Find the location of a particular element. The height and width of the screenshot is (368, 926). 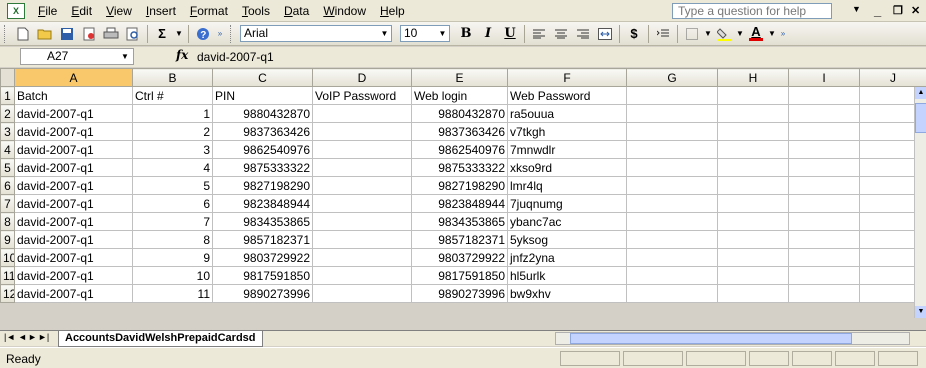

menu-data: Data is located at coordinates (296, 11).